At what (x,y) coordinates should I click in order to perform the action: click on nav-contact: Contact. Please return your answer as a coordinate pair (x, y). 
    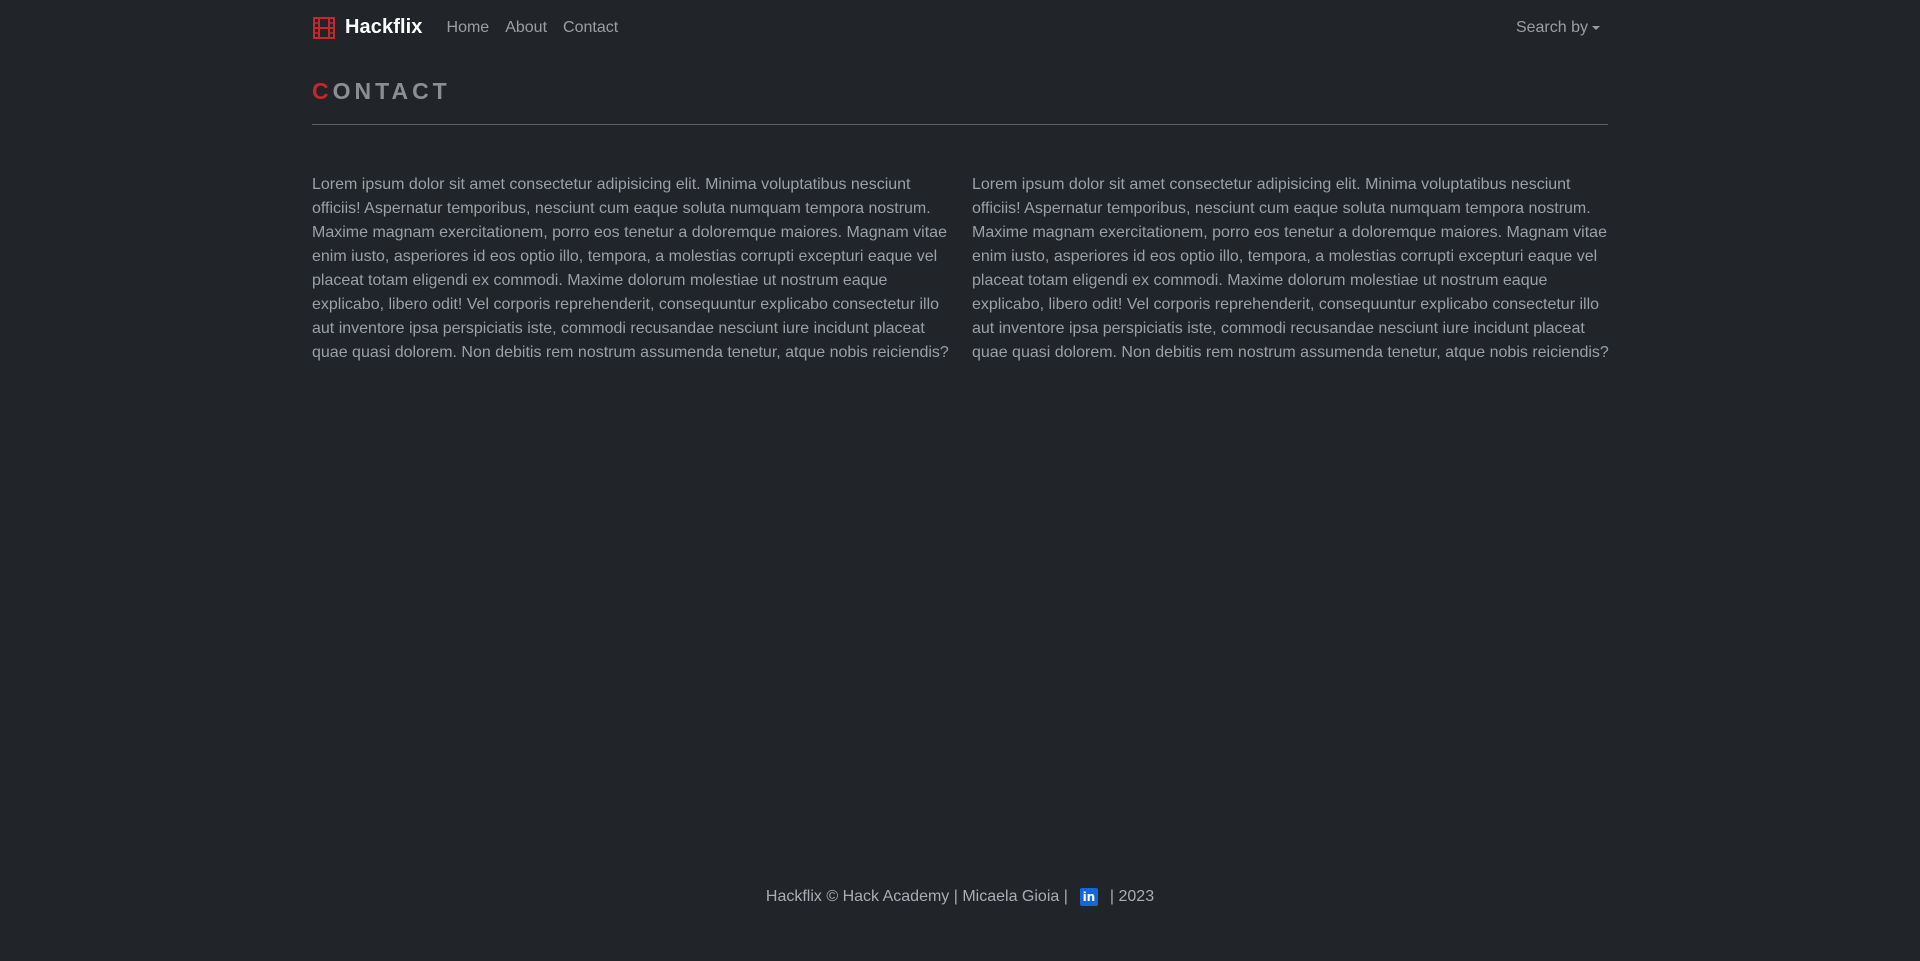
    Looking at the image, I should click on (590, 28).